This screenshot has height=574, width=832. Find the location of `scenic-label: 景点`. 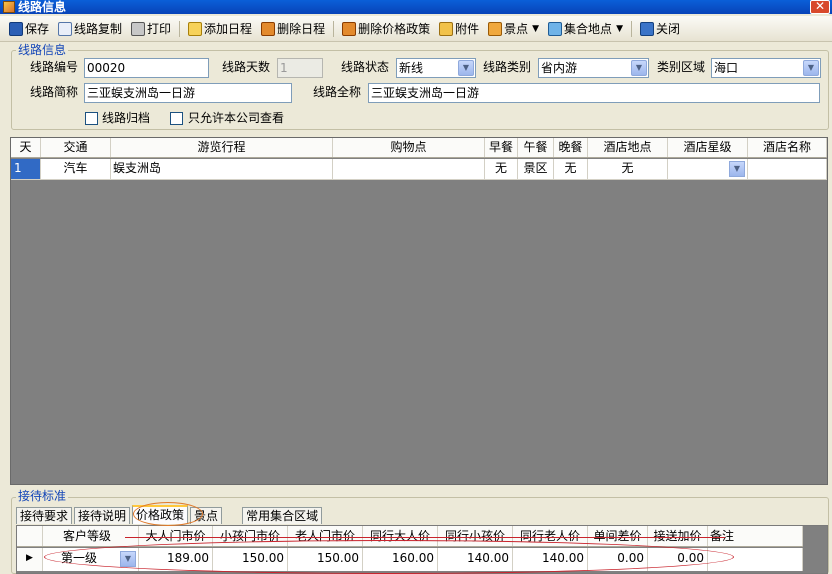

scenic-label: 景点 is located at coordinates (516, 29).